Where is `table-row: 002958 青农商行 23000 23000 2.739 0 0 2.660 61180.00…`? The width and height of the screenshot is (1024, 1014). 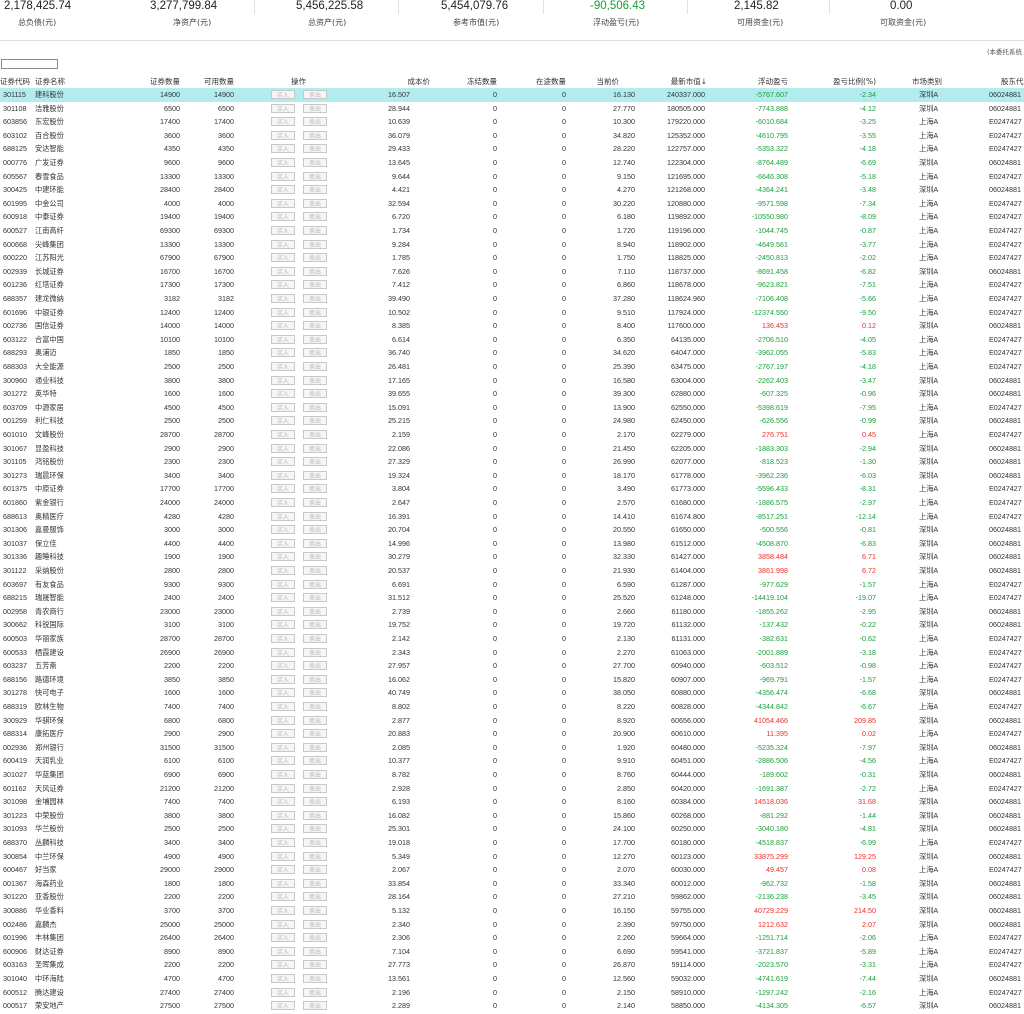 table-row: 002958 青农商行 23000 23000 2.739 0 0 2.660 61180.00… is located at coordinates (512, 612).